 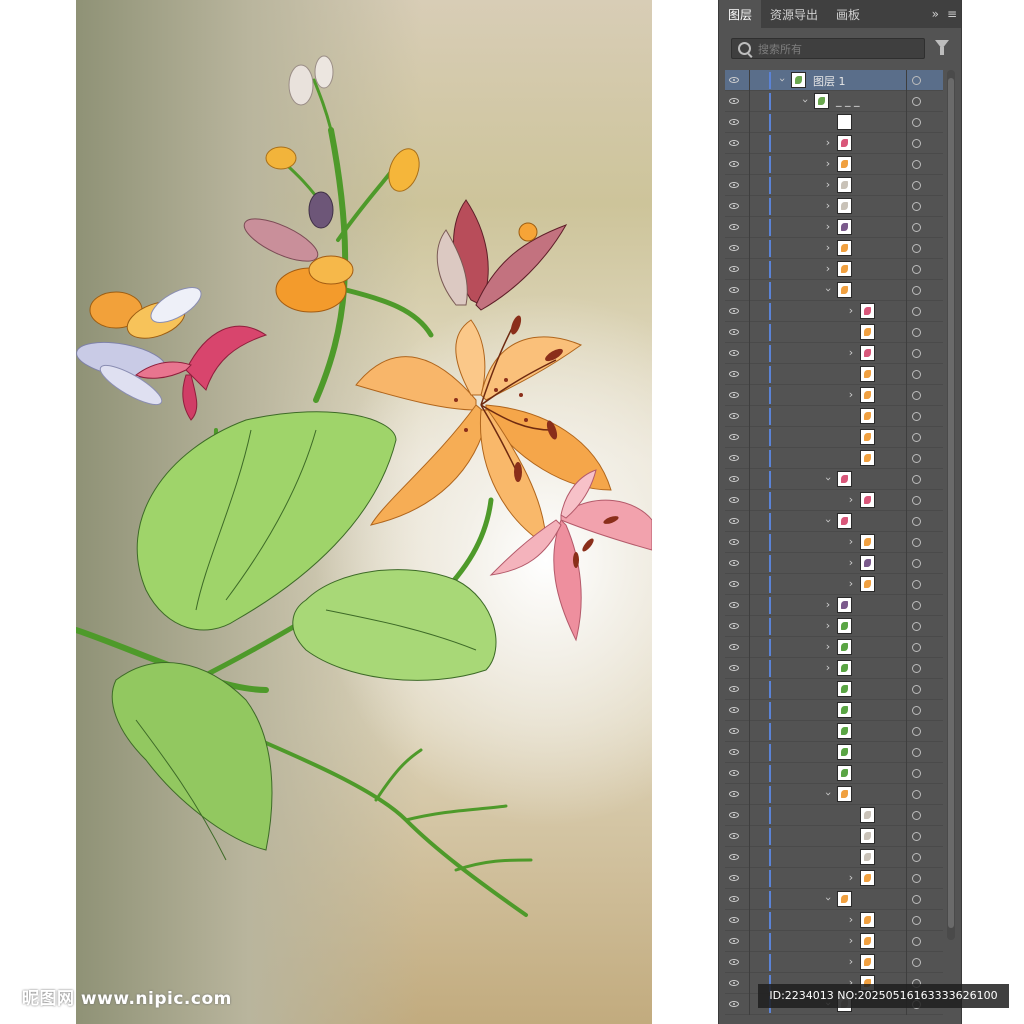 I want to click on tab-artboards: 画板, so click(x=848, y=14).